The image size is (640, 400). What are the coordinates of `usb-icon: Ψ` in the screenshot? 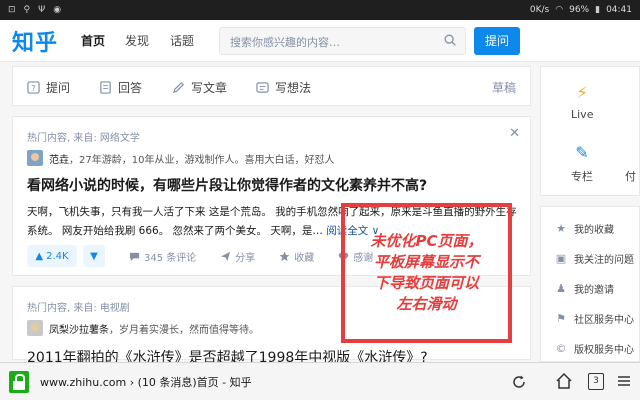 It's located at (42, 10).